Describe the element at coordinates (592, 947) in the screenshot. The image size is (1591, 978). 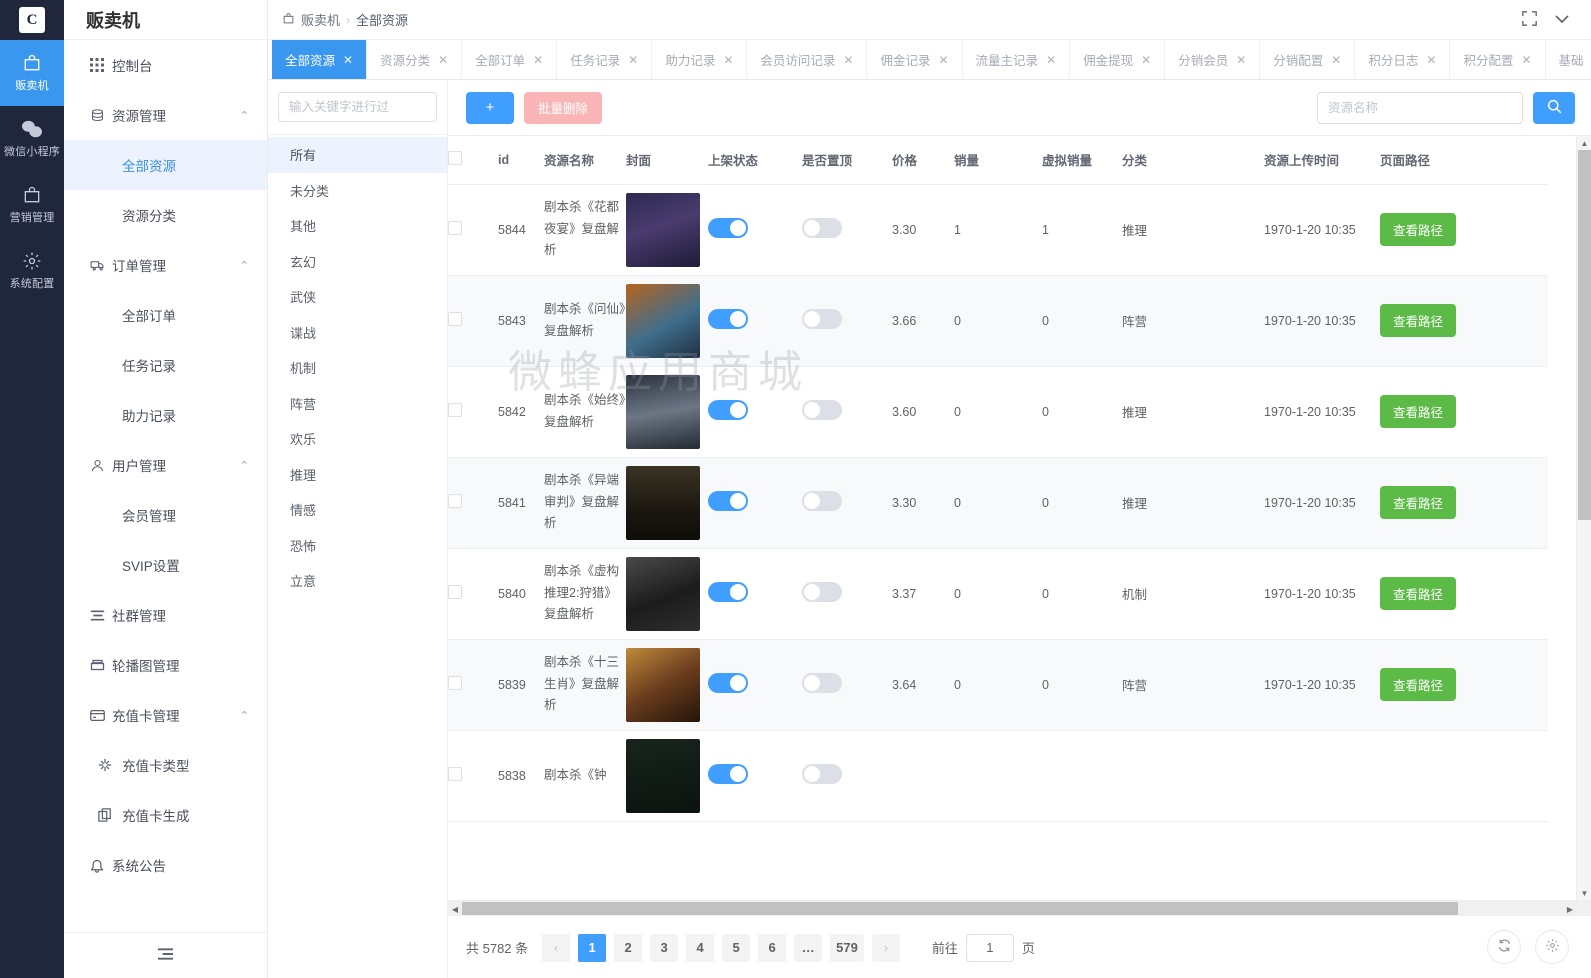
I see `page-button-1: 1` at that location.